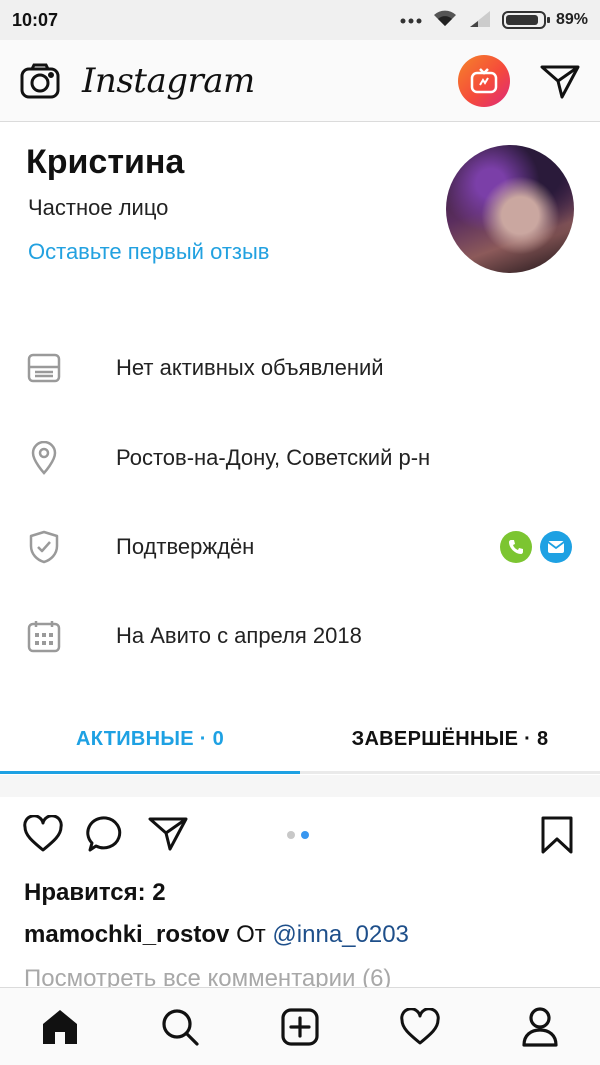 This screenshot has width=600, height=1065. Describe the element at coordinates (44, 636) in the screenshot. I see `calendar-icon` at that location.